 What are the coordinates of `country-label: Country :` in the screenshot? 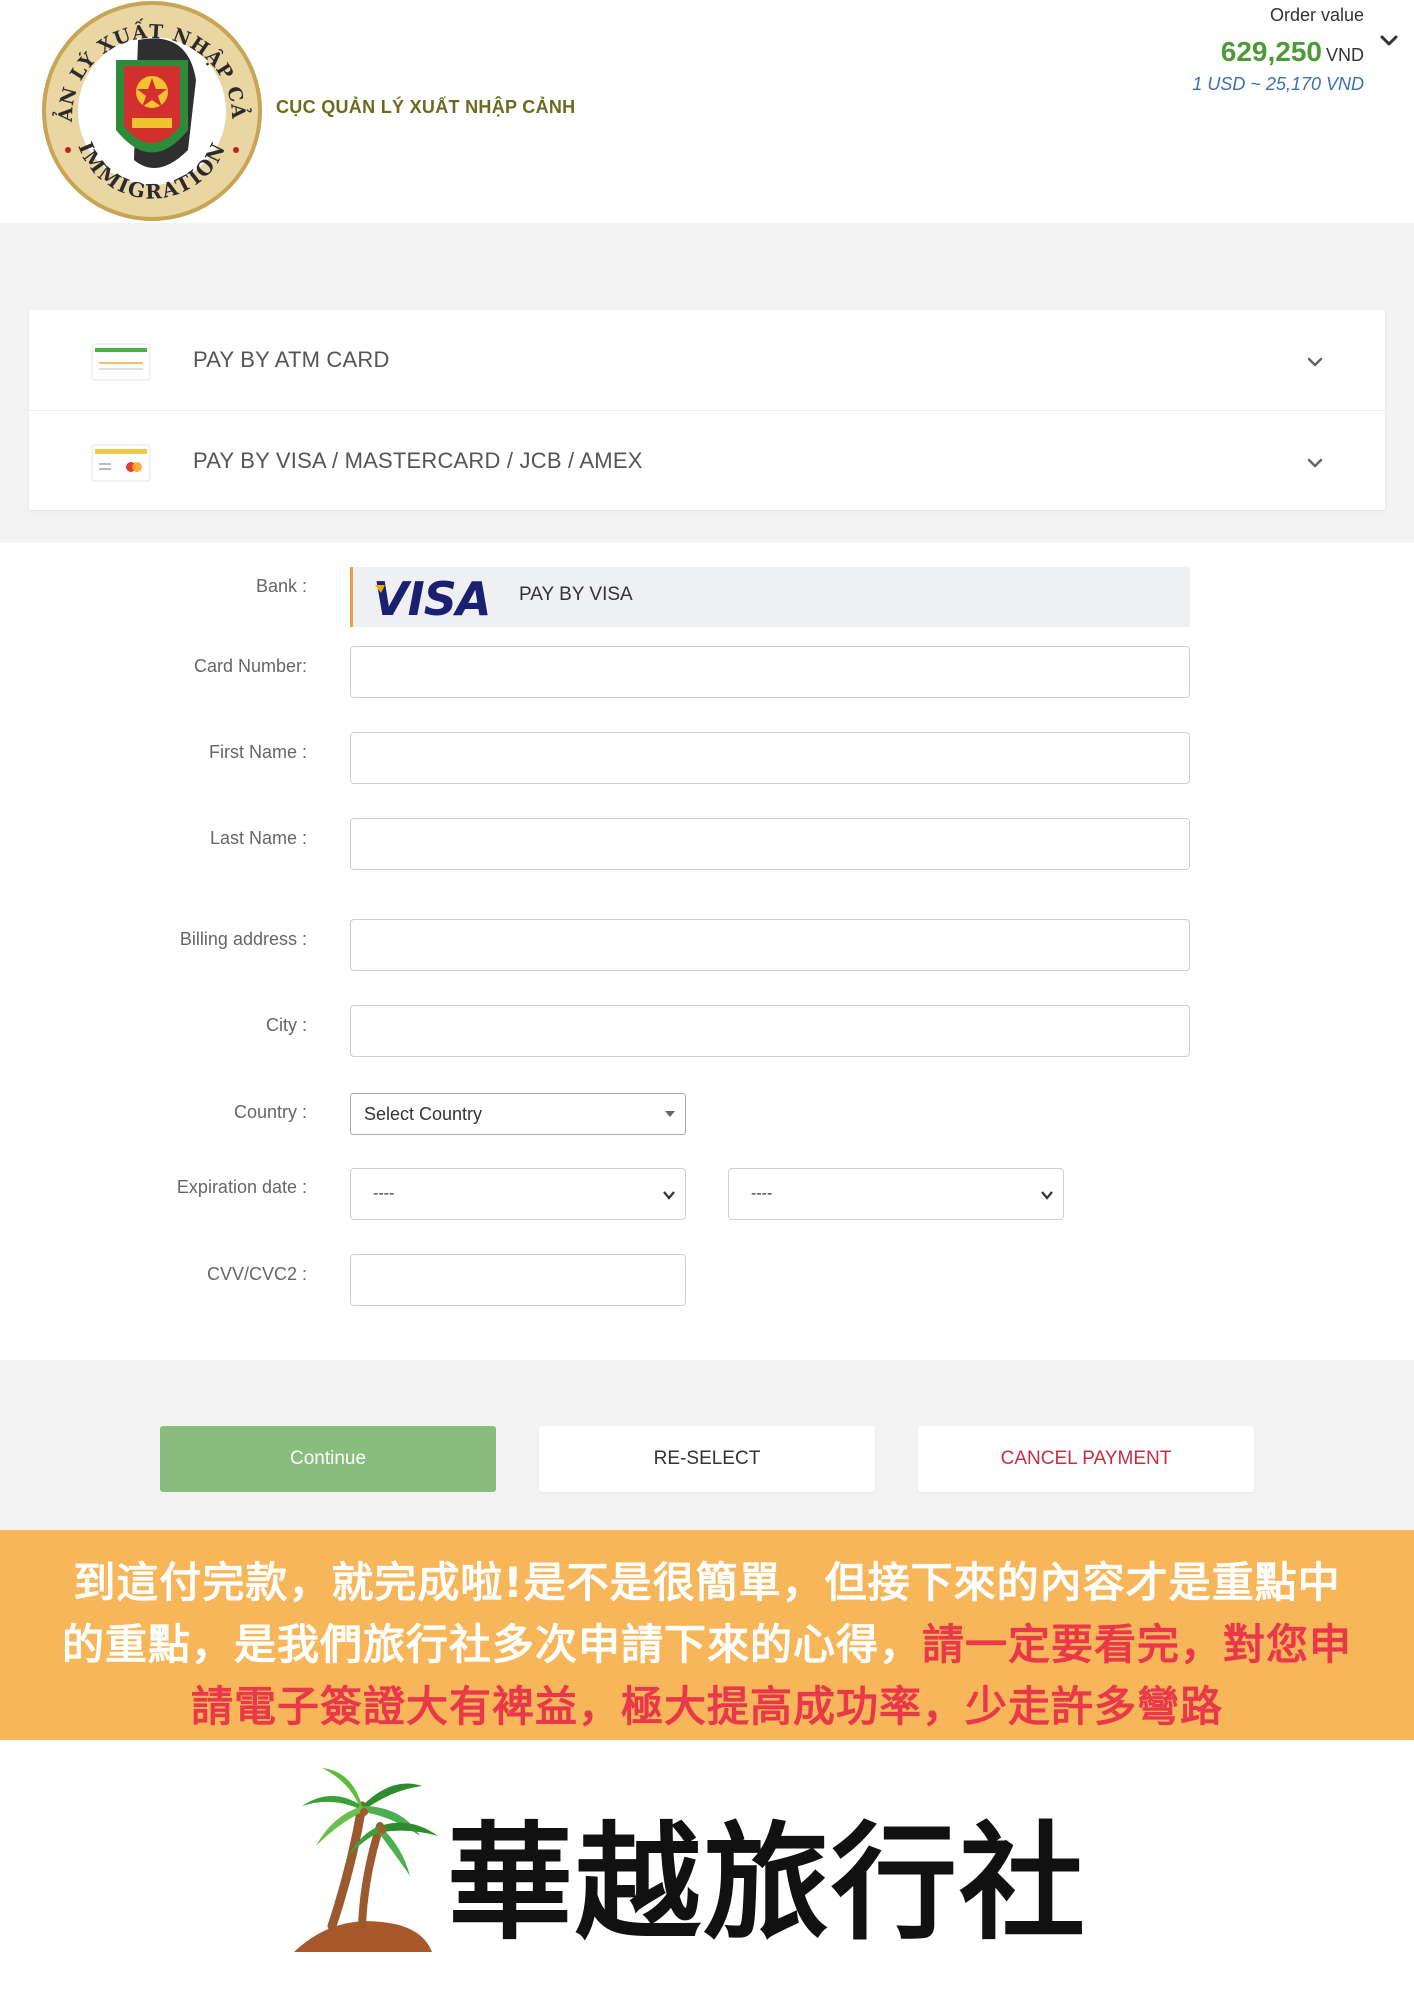 It's located at (270, 1112).